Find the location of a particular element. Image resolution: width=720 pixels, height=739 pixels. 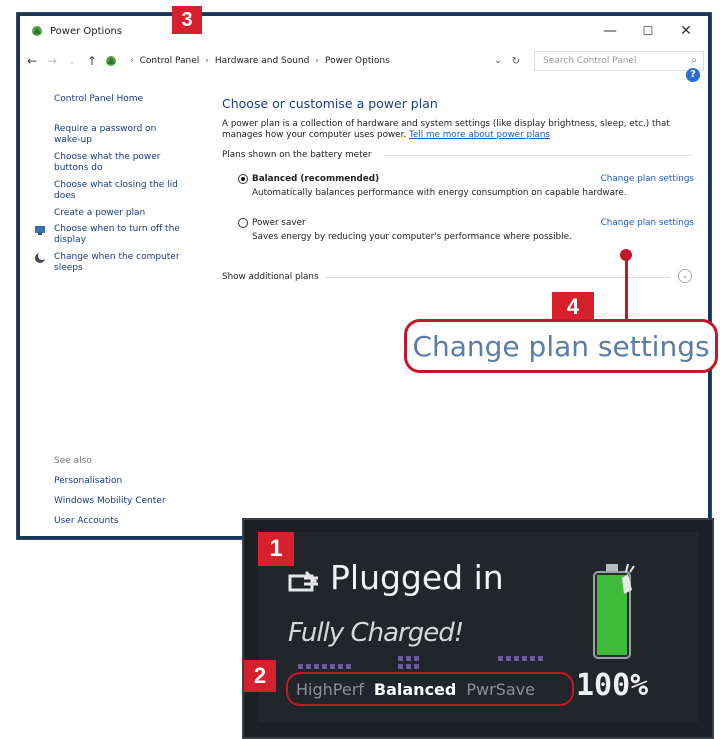

mode-level-bars is located at coordinates (420, 662).